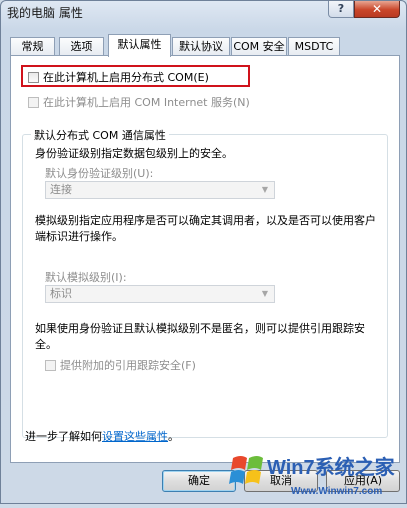 The width and height of the screenshot is (407, 508). What do you see at coordinates (128, 365) in the screenshot?
I see `reference-tracking-label: 提供附加的引用跟踪安全(F)` at bounding box center [128, 365].